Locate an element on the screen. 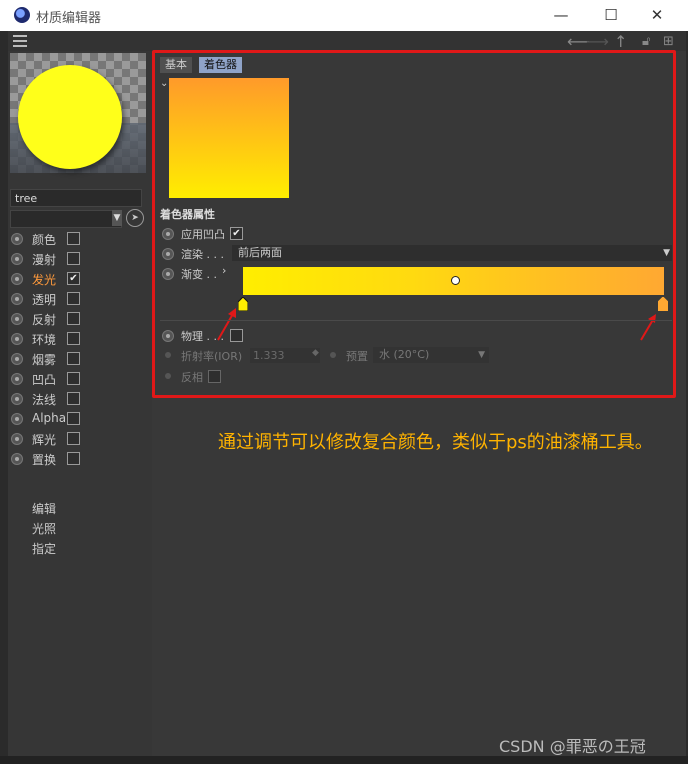  channel-item: Alpha is located at coordinates (80, 419).